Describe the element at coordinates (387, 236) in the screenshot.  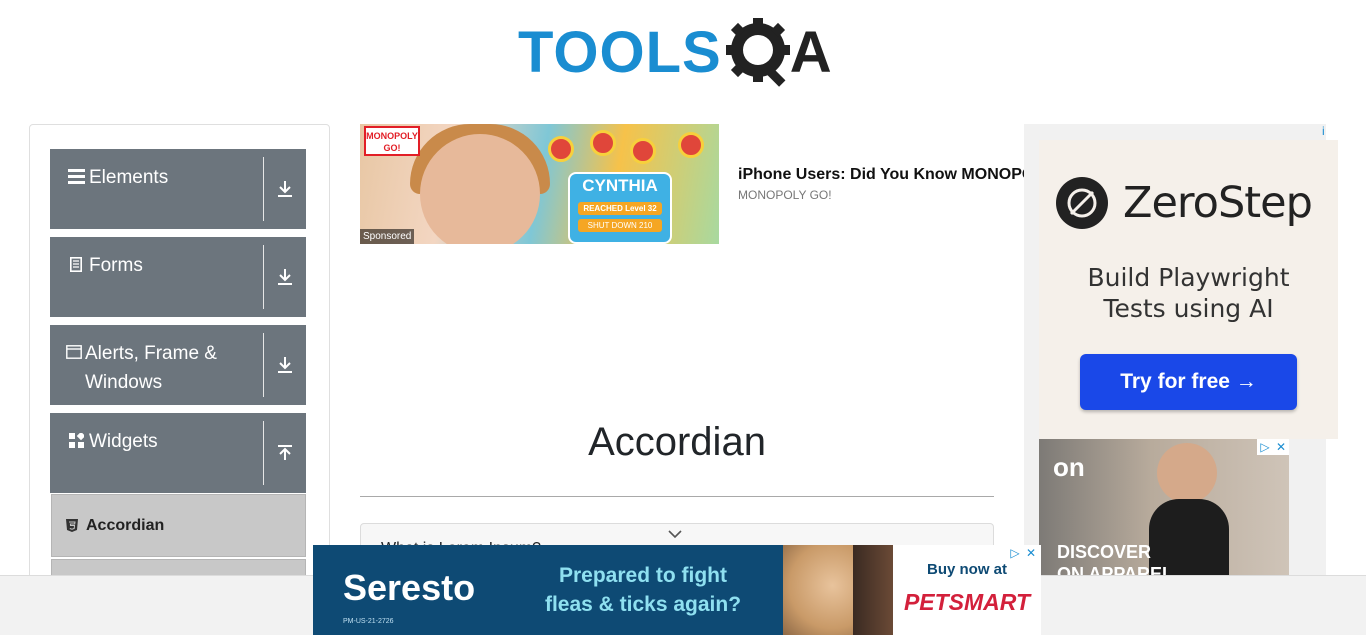
I see `sponsored-label: Sponsored` at that location.